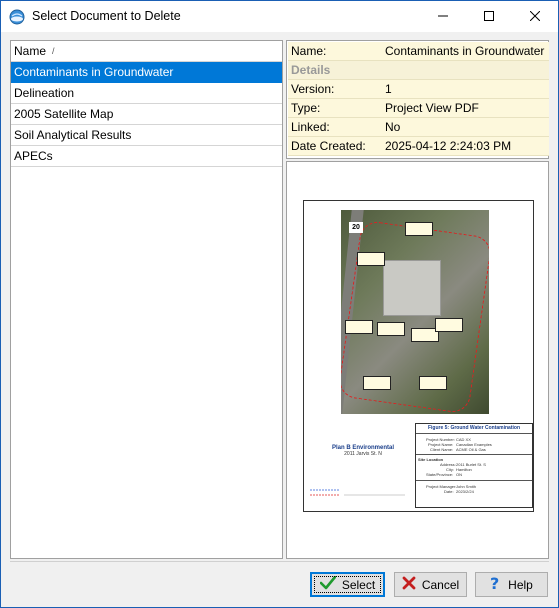  I want to click on window-title: Select Document to Delete, so click(106, 16).